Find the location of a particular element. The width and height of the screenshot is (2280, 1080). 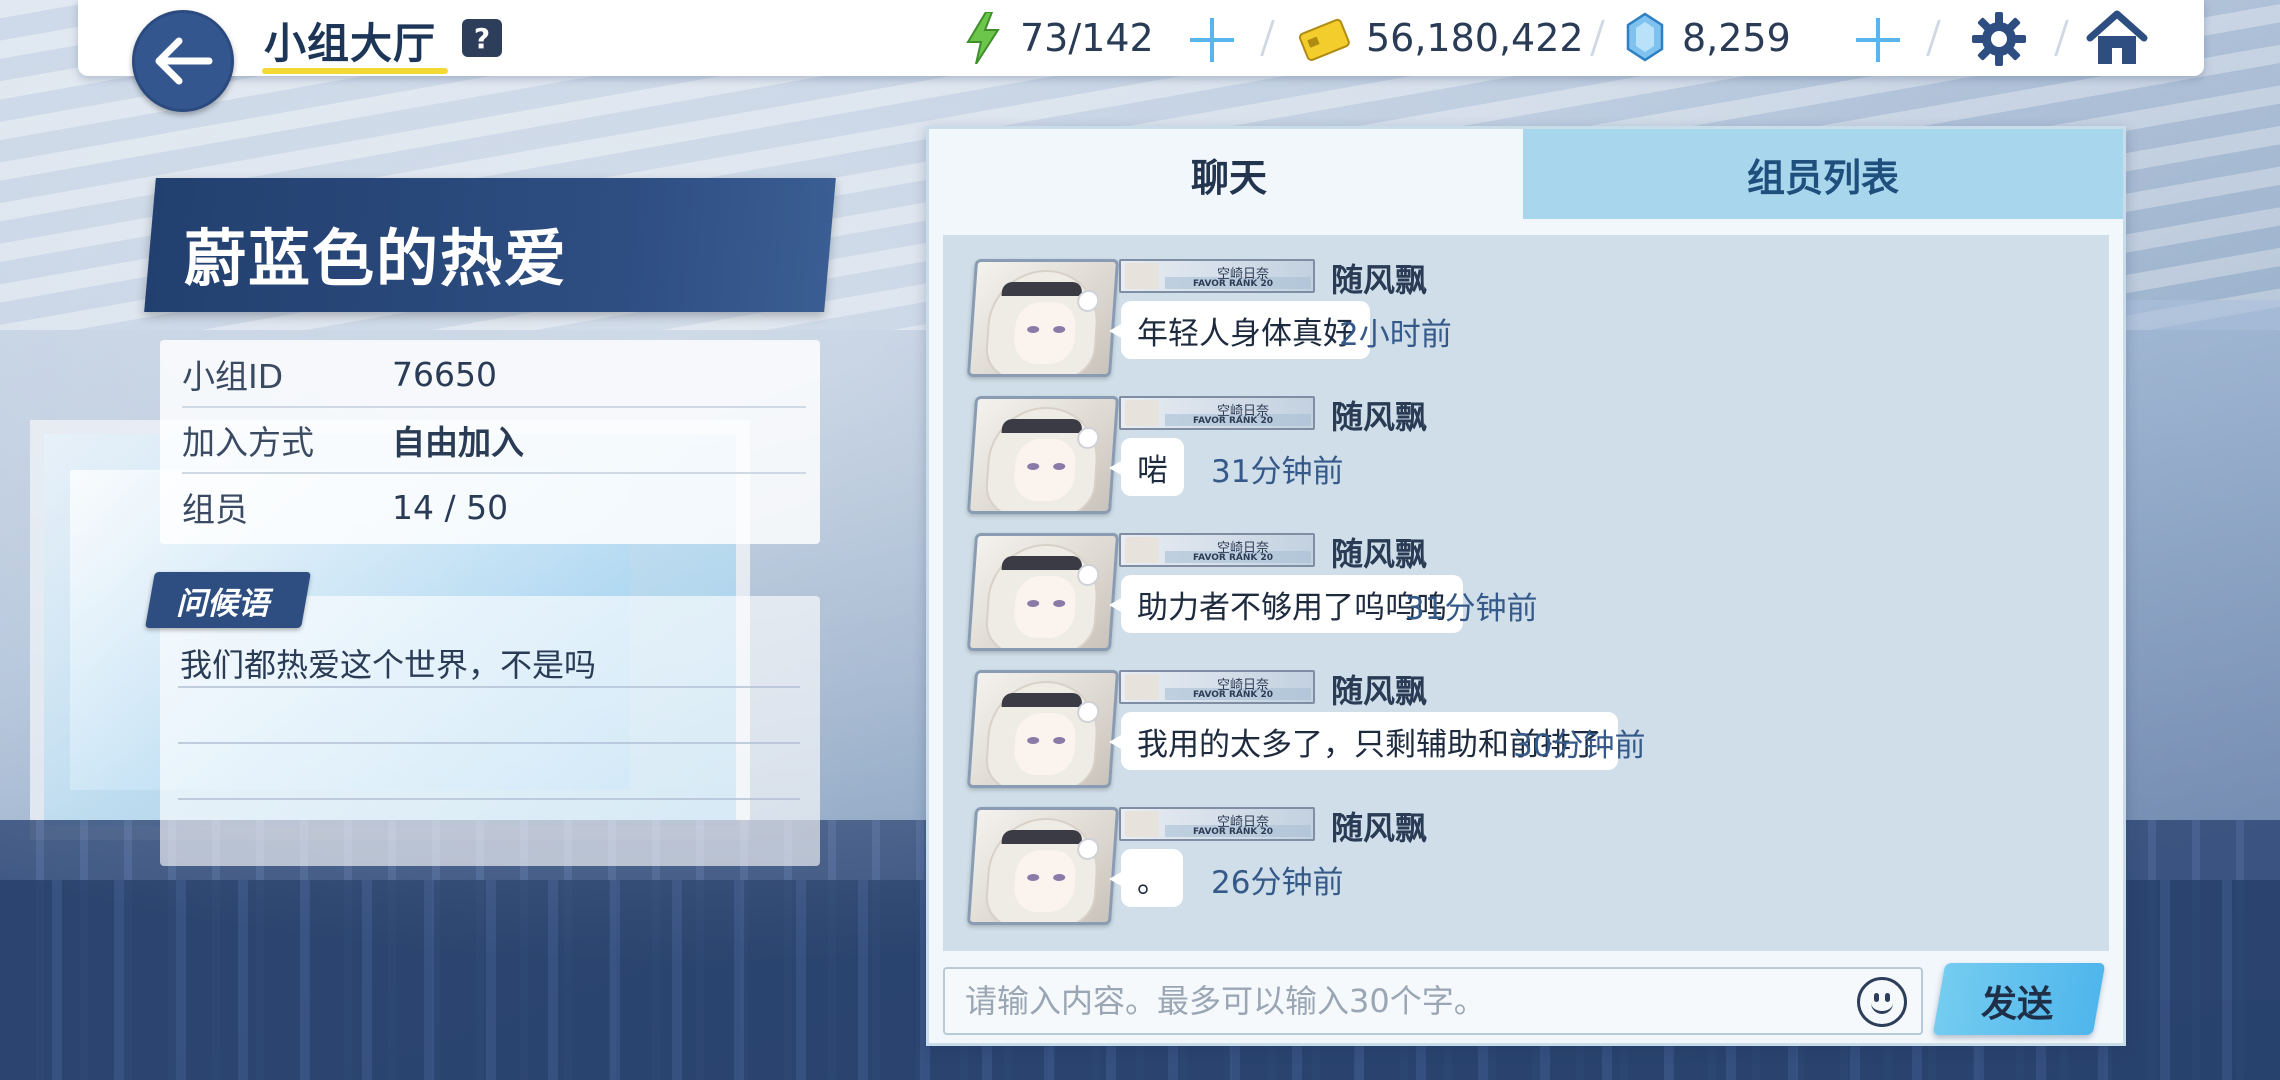

gem-icon is located at coordinates (1645, 37).